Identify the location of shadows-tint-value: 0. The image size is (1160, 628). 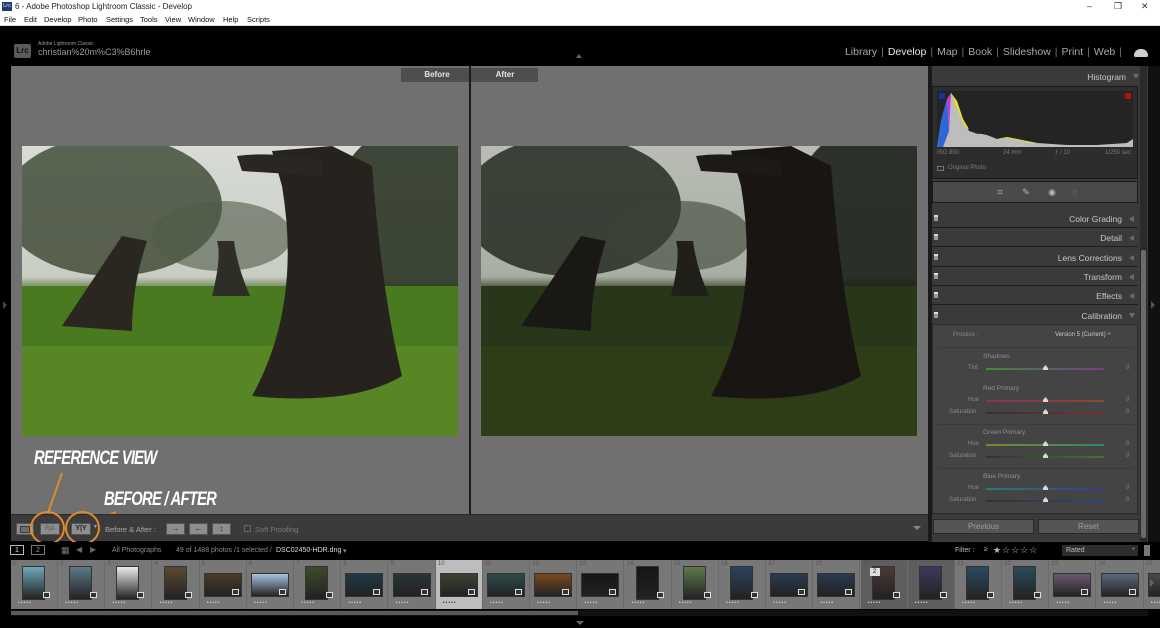
(1127, 368).